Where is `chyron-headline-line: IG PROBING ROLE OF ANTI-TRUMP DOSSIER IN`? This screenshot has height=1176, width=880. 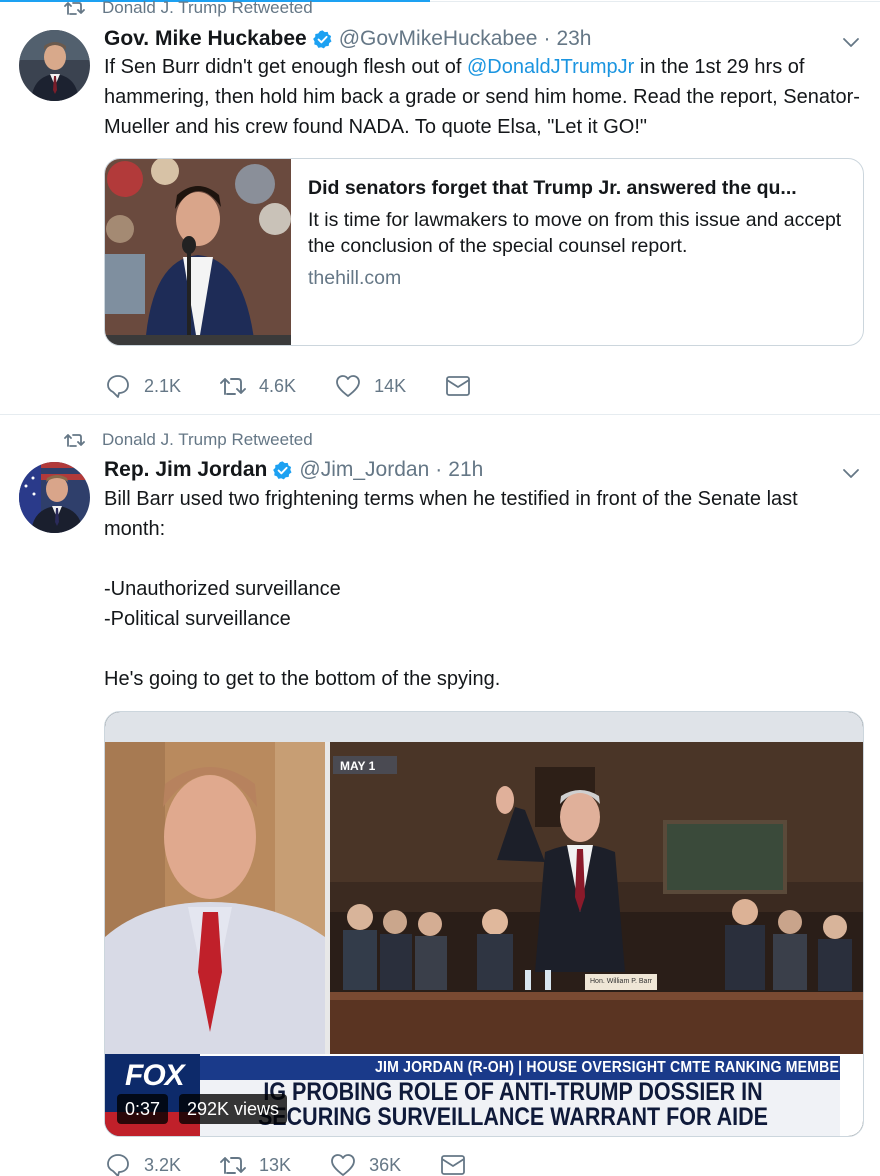
chyron-headline-line: IG PROBING ROLE OF ANTI-TRUMP DOSSIER IN is located at coordinates (513, 1092).